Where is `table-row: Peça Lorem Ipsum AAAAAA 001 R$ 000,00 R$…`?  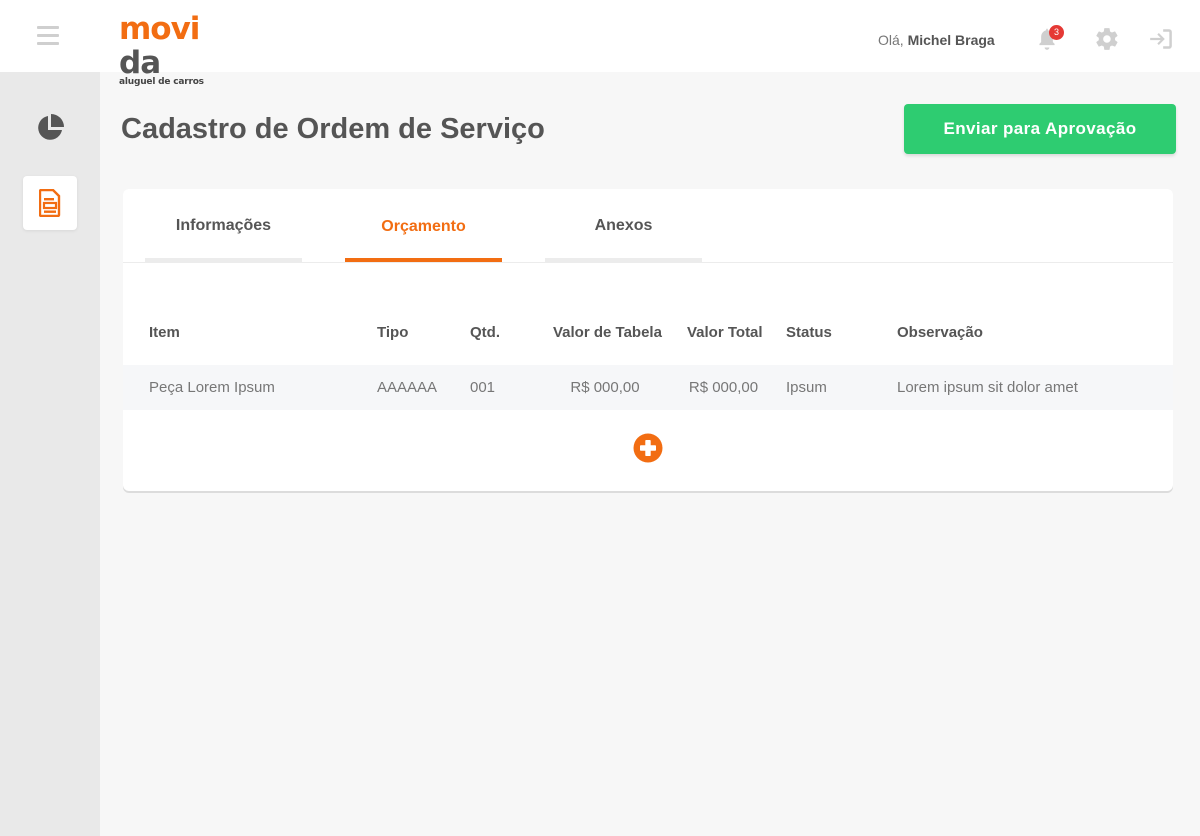
table-row: Peça Lorem Ipsum AAAAAA 001 R$ 000,00 R$… is located at coordinates (648, 387).